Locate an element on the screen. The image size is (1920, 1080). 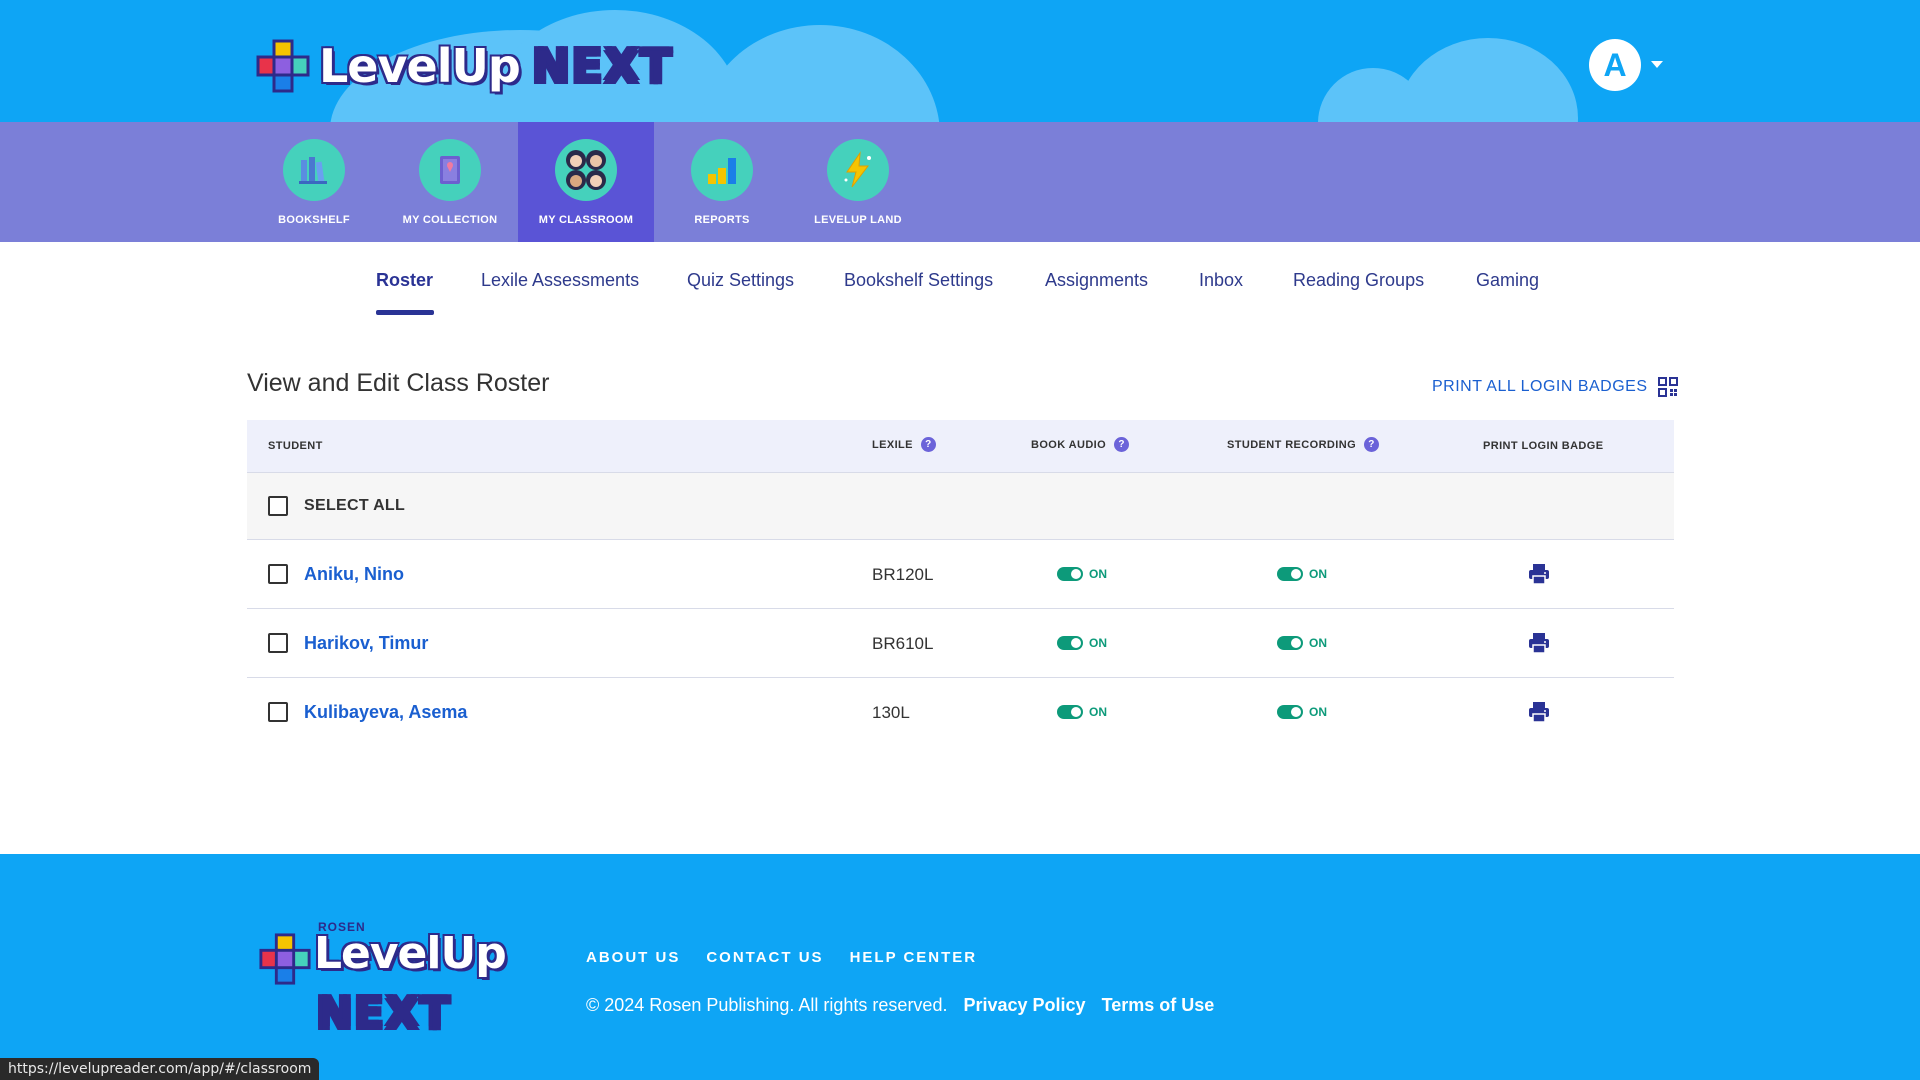
tab-inbox: Inbox is located at coordinates (1221, 280).